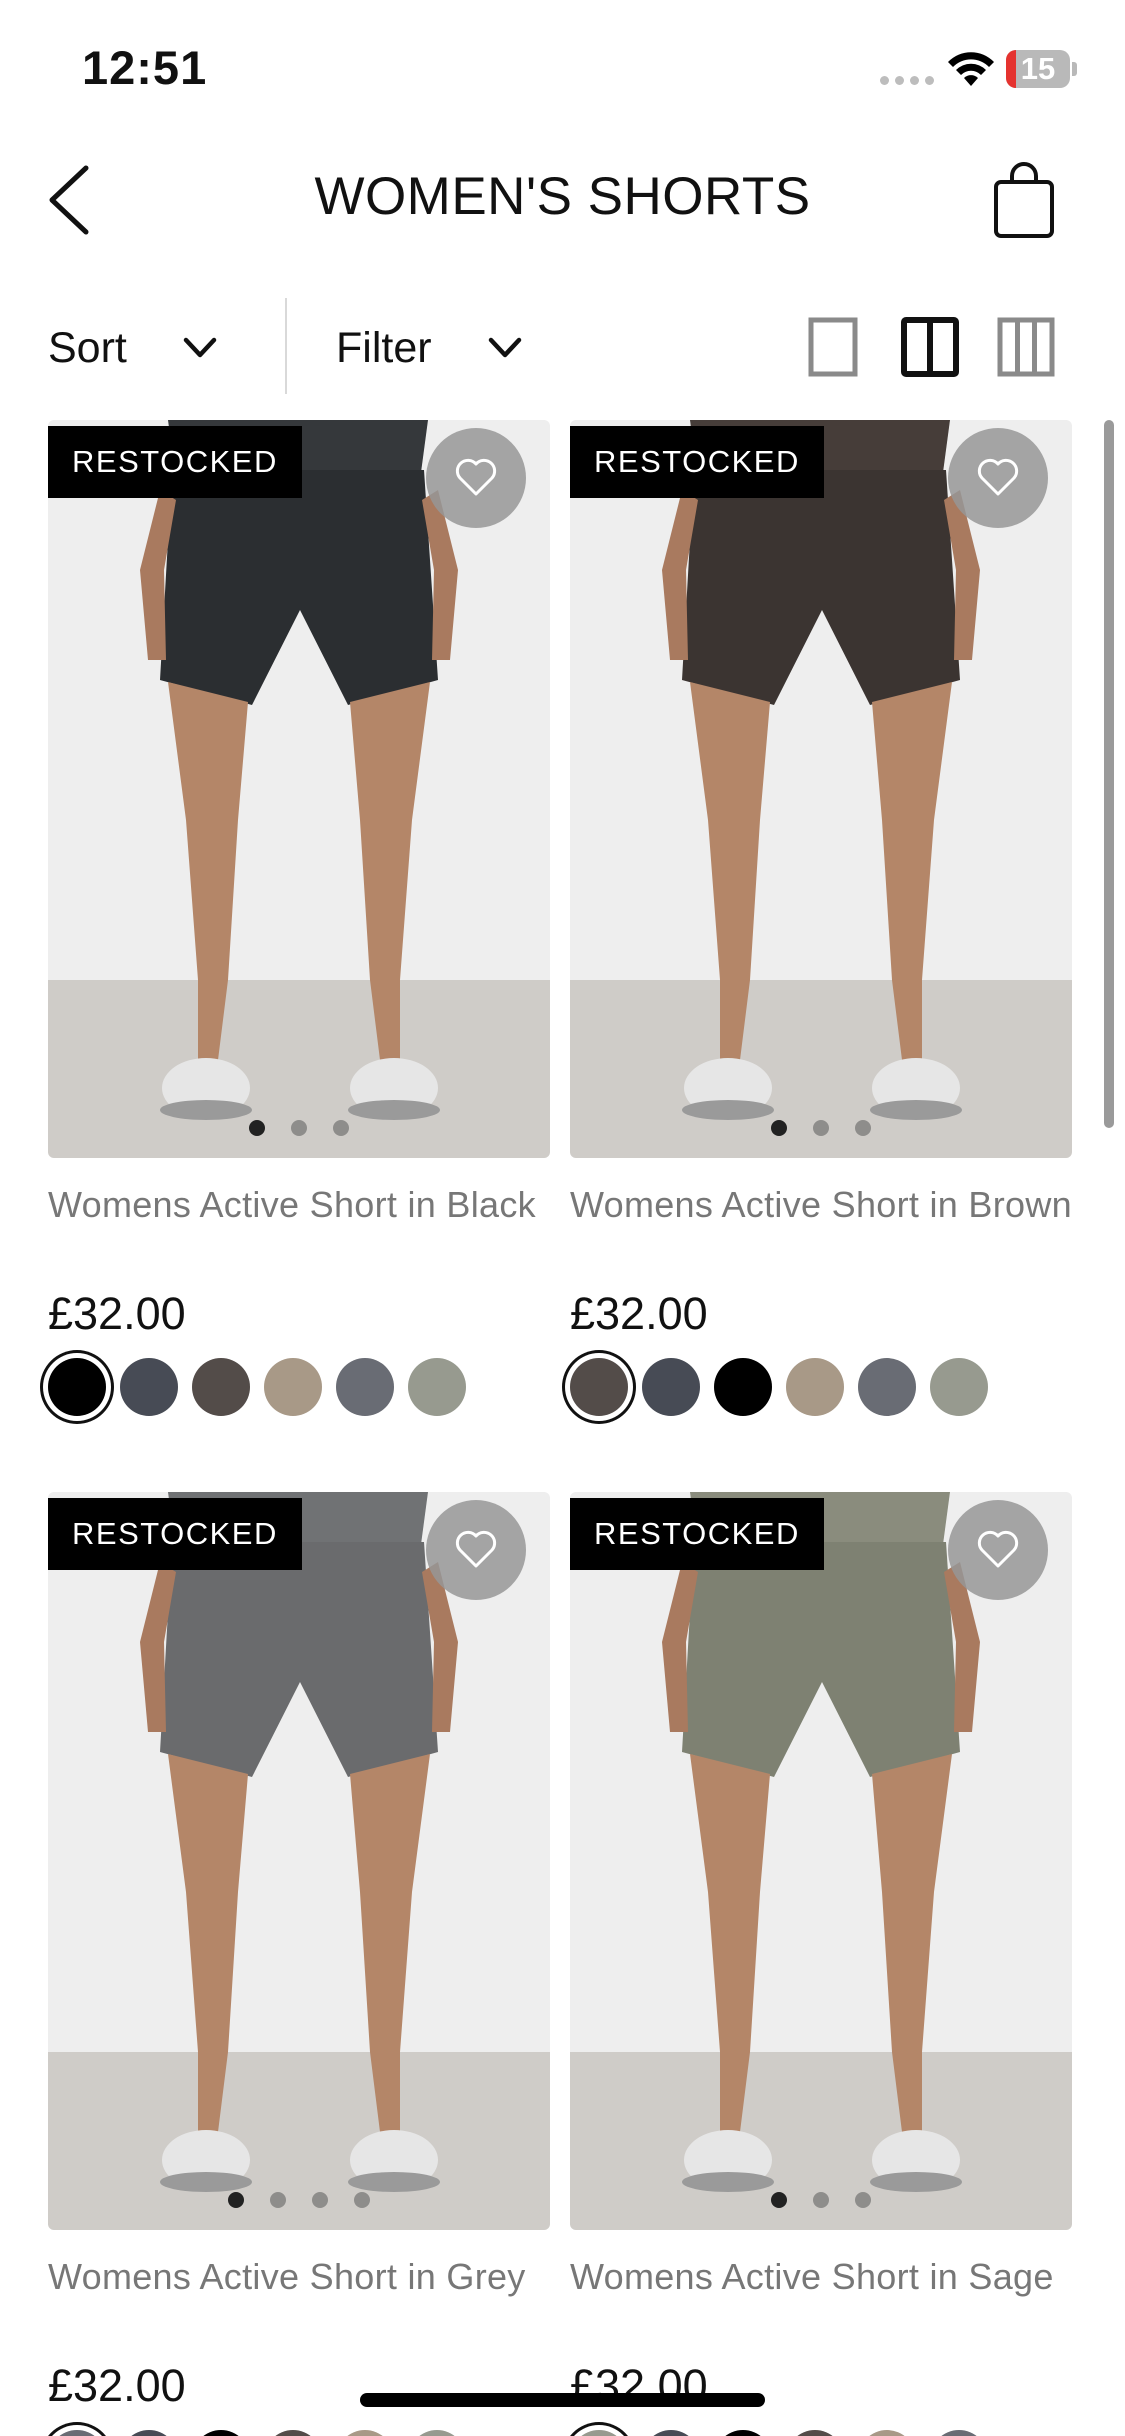 Image resolution: width=1125 pixels, height=2436 pixels. What do you see at coordinates (286, 346) in the screenshot?
I see `toolbar-divider` at bounding box center [286, 346].